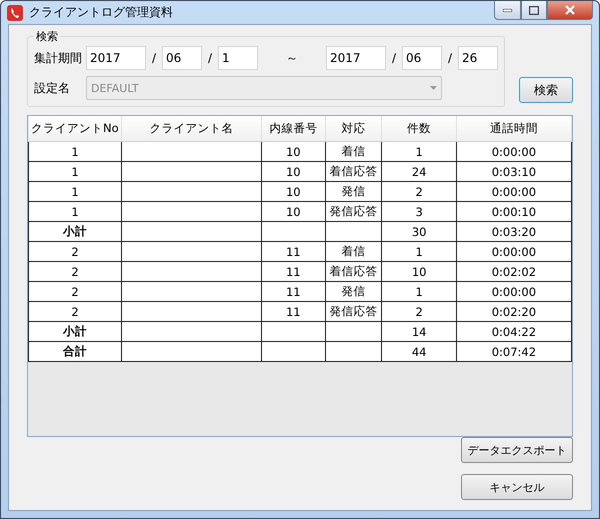 The height and width of the screenshot is (519, 600). Describe the element at coordinates (75, 352) in the screenshot. I see `table-cell: 合計` at that location.